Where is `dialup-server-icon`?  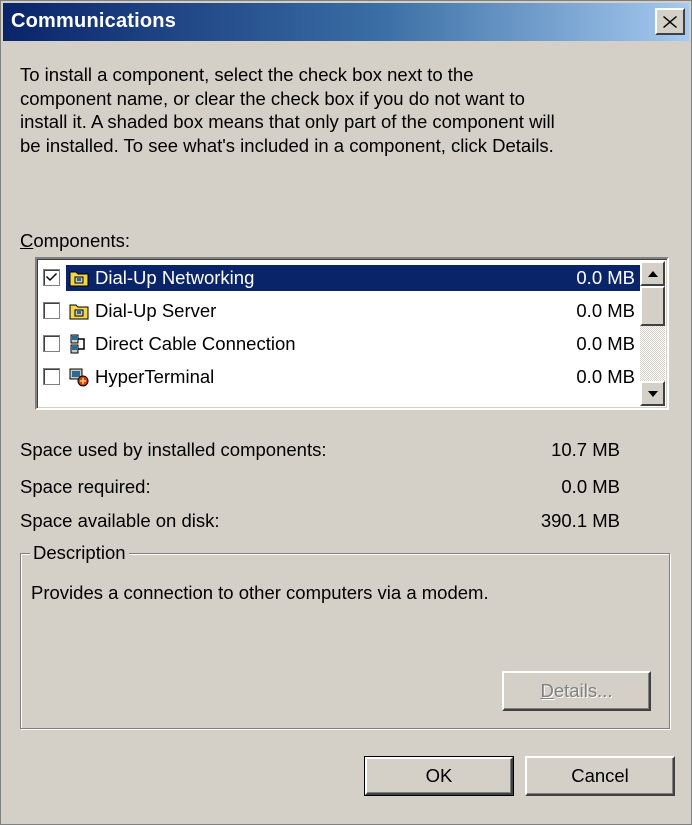 dialup-server-icon is located at coordinates (79, 311).